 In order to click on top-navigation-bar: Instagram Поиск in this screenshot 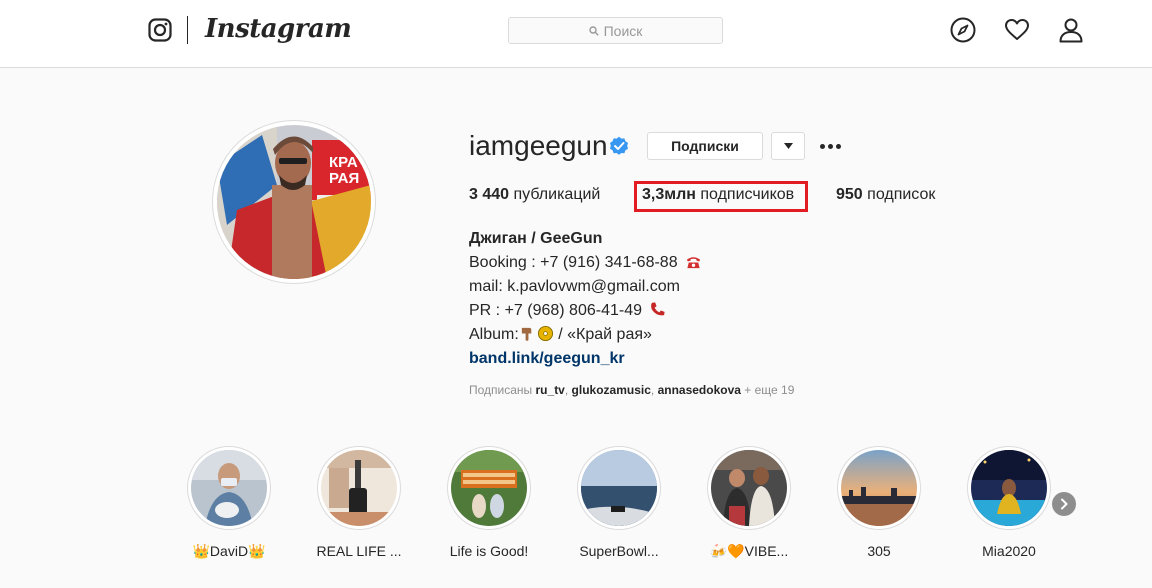, I will do `click(576, 34)`.